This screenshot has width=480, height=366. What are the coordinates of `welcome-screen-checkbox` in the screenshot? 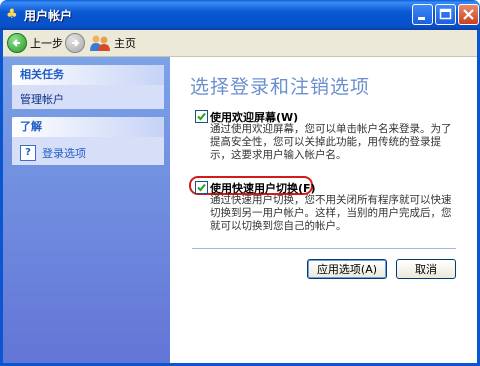 It's located at (201, 116).